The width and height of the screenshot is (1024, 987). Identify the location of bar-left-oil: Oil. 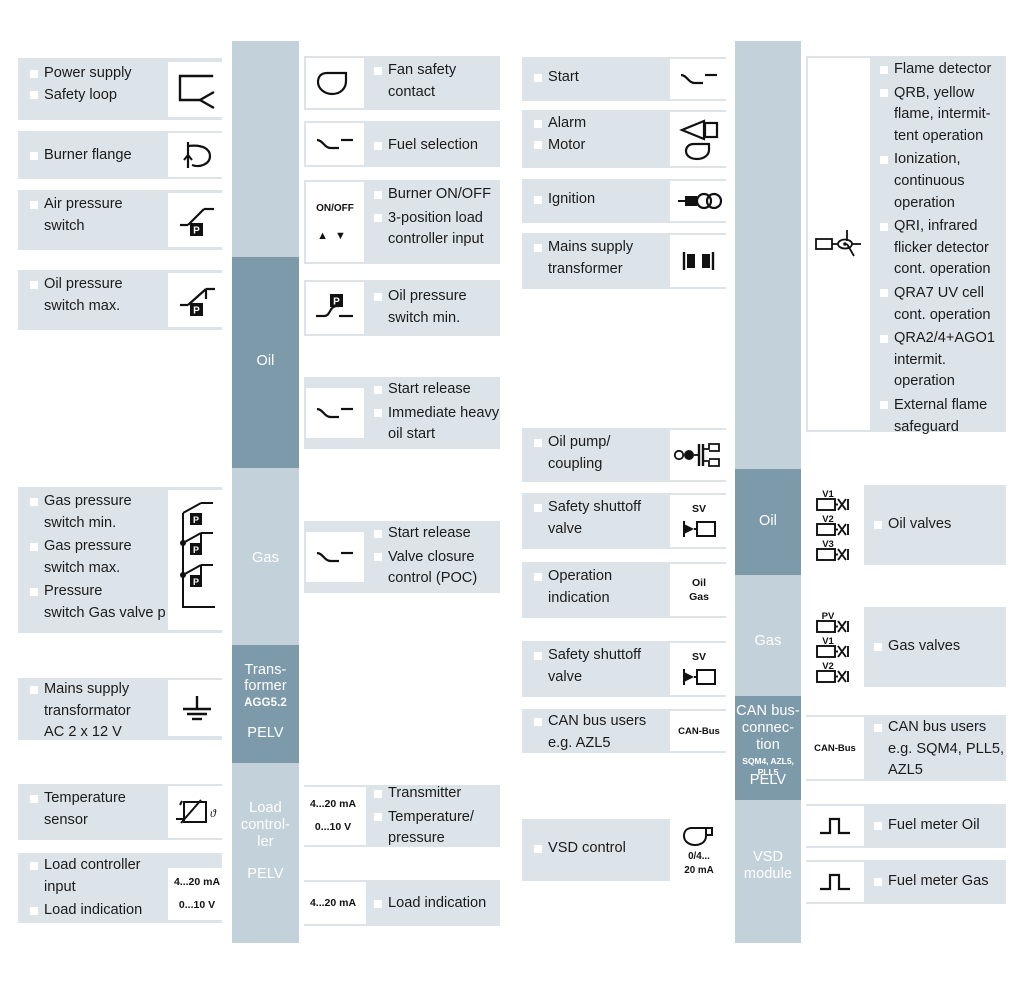
(265, 362).